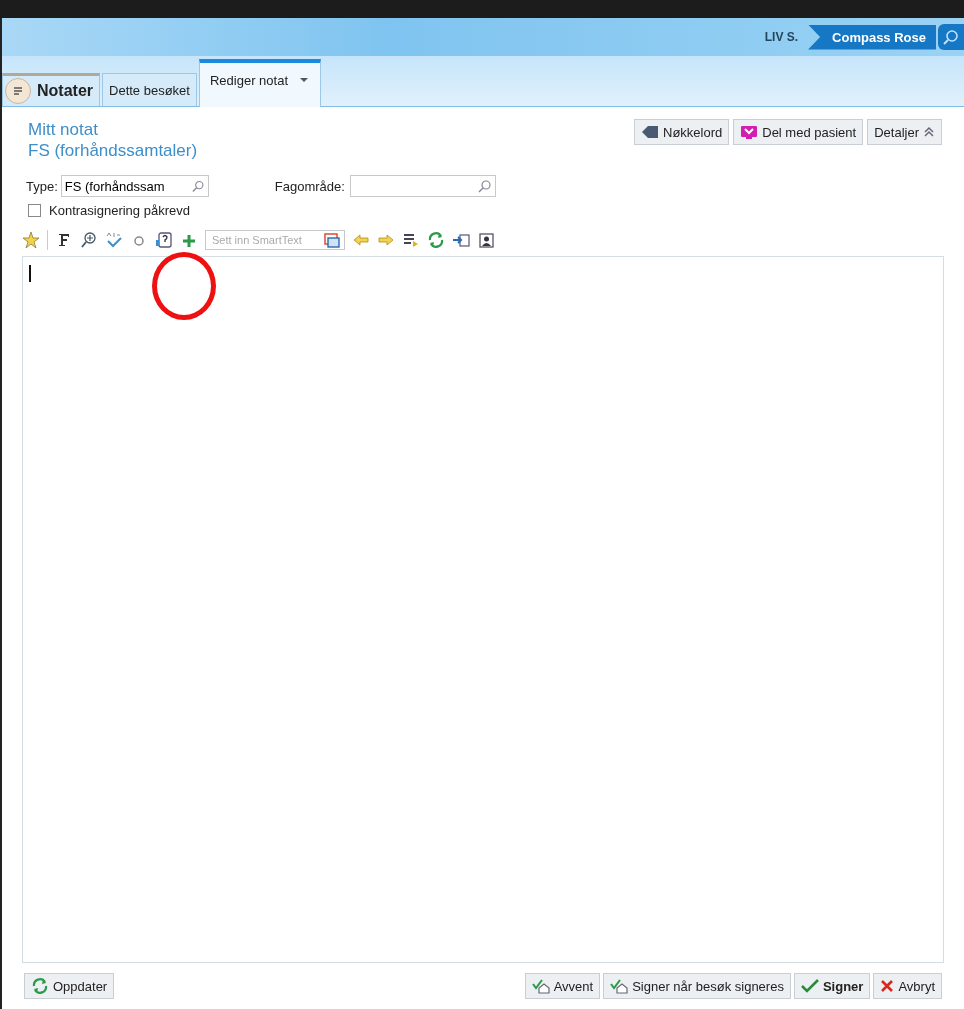 The image size is (964, 1009). What do you see at coordinates (929, 132) in the screenshot?
I see `chevron-up-icon` at bounding box center [929, 132].